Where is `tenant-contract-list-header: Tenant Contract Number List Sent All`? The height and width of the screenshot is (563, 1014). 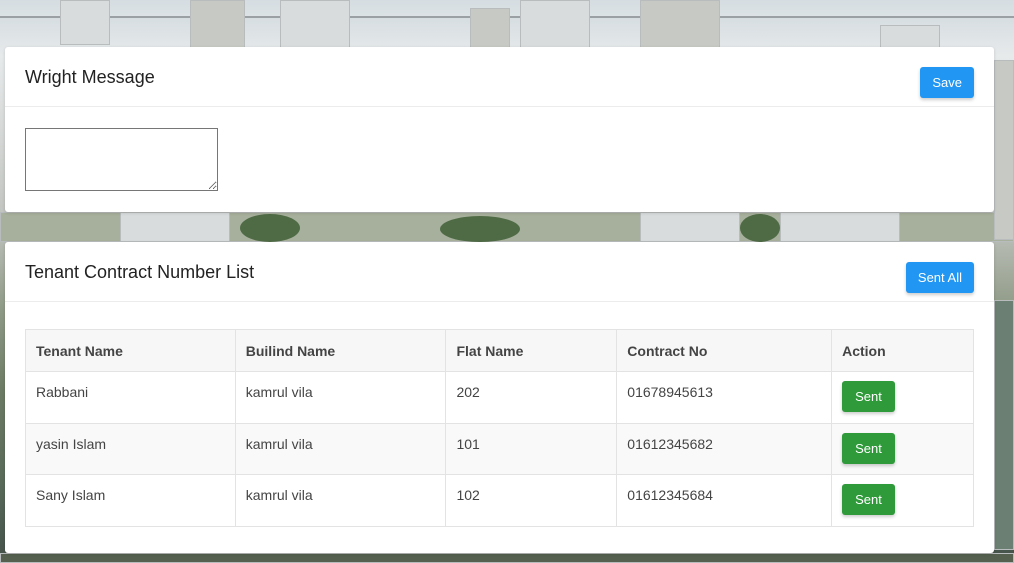
tenant-contract-list-header: Tenant Contract Number List Sent All is located at coordinates (499, 272).